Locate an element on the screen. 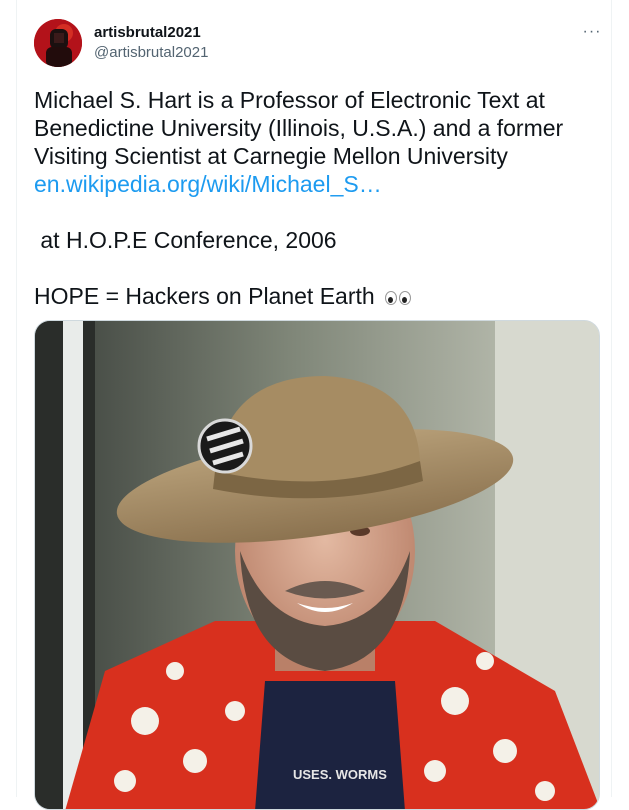  tweet-text-conference: at H.O.P.E Conference, 2006 is located at coordinates (188, 240).